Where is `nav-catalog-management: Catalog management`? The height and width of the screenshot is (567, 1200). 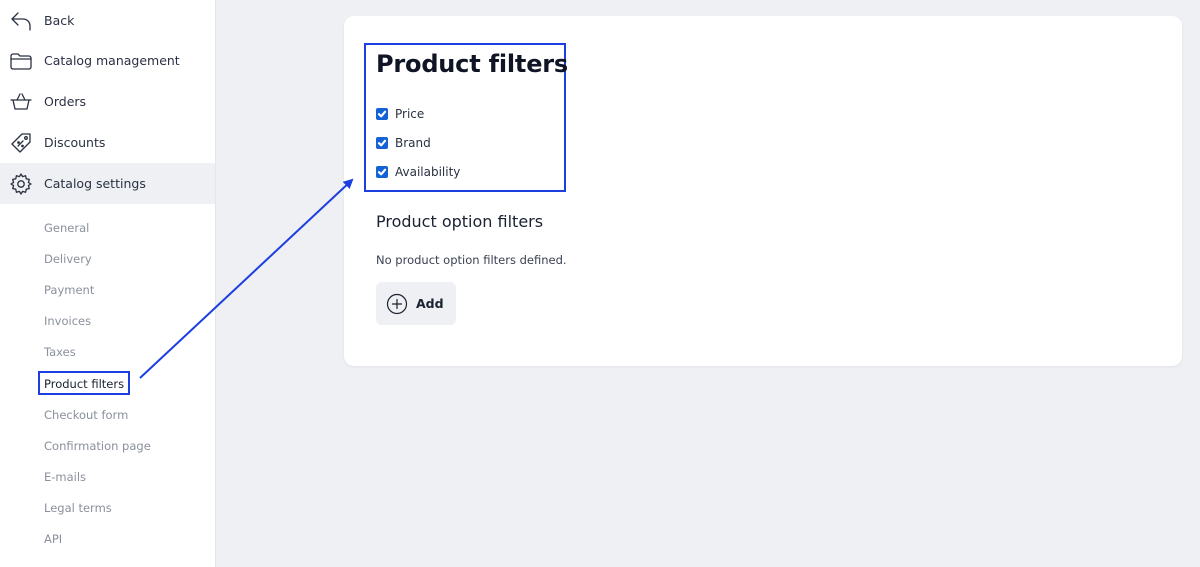 nav-catalog-management: Catalog management is located at coordinates (107, 60).